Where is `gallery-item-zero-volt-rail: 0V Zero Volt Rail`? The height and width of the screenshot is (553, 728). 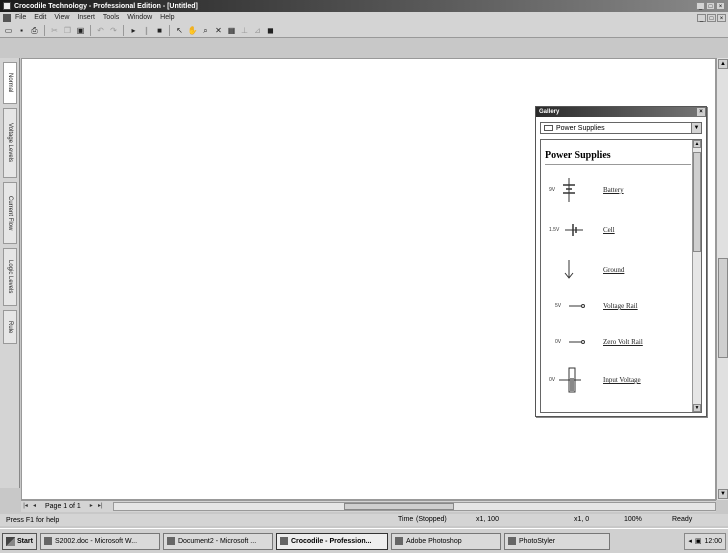
gallery-item-zero-volt-rail: 0V Zero Volt Rail is located at coordinates (617, 342).